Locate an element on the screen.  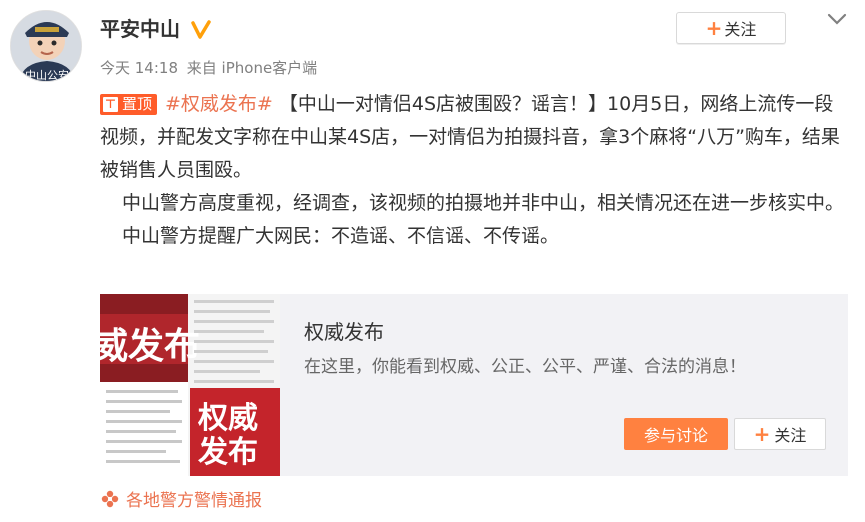
topic-card-description: 在这里，你能看到权威、公正、公平、严谨、合法的消息！ is located at coordinates (525, 367).